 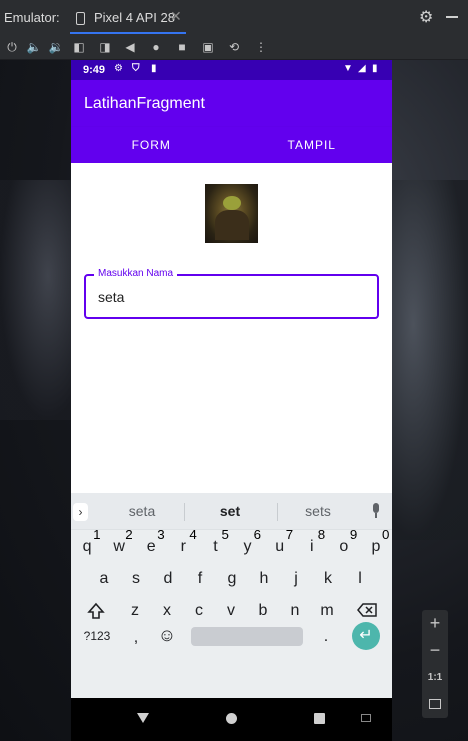 What do you see at coordinates (376, 515) in the screenshot?
I see `mic-stem` at bounding box center [376, 515].